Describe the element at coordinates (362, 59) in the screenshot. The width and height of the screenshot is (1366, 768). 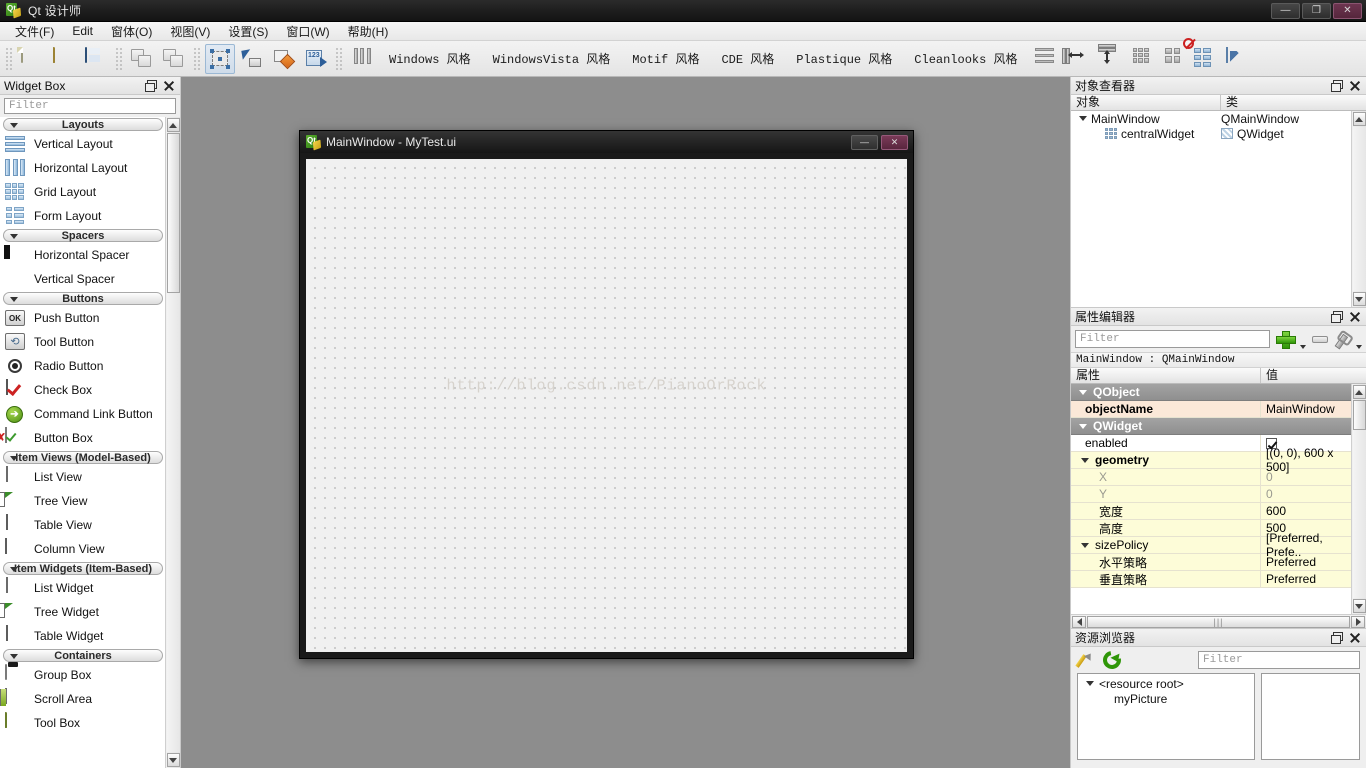
I see `style-preview-button` at that location.